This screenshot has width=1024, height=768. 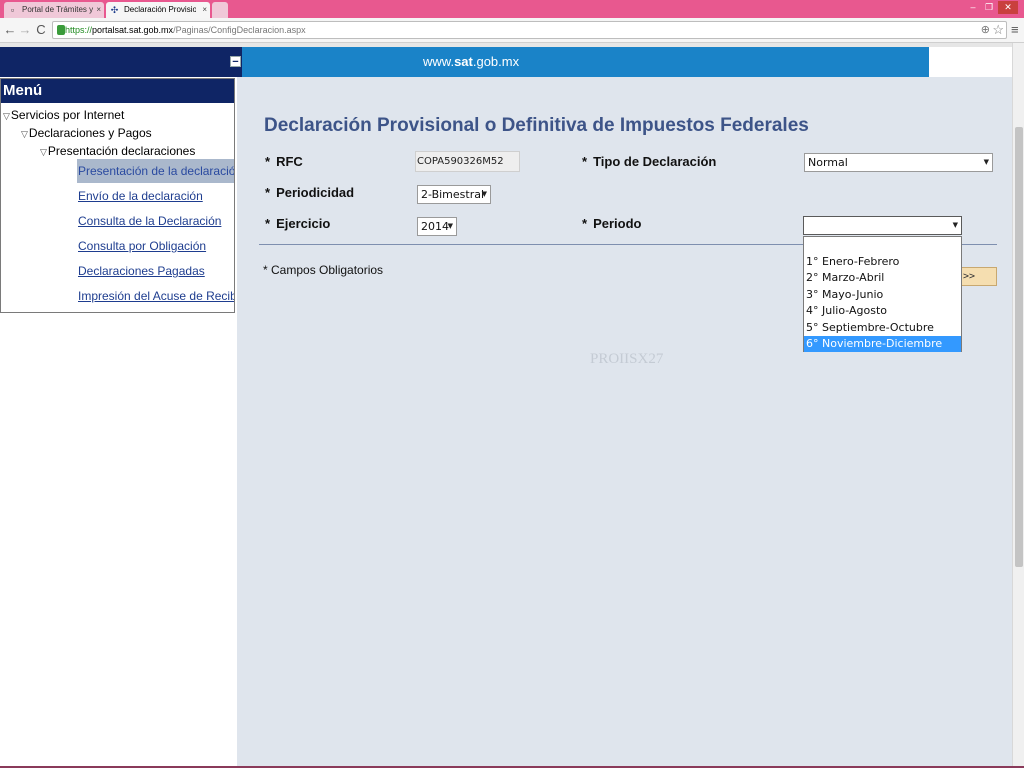 I want to click on site-logo: www.sat.gob.mx, so click(x=471, y=61).